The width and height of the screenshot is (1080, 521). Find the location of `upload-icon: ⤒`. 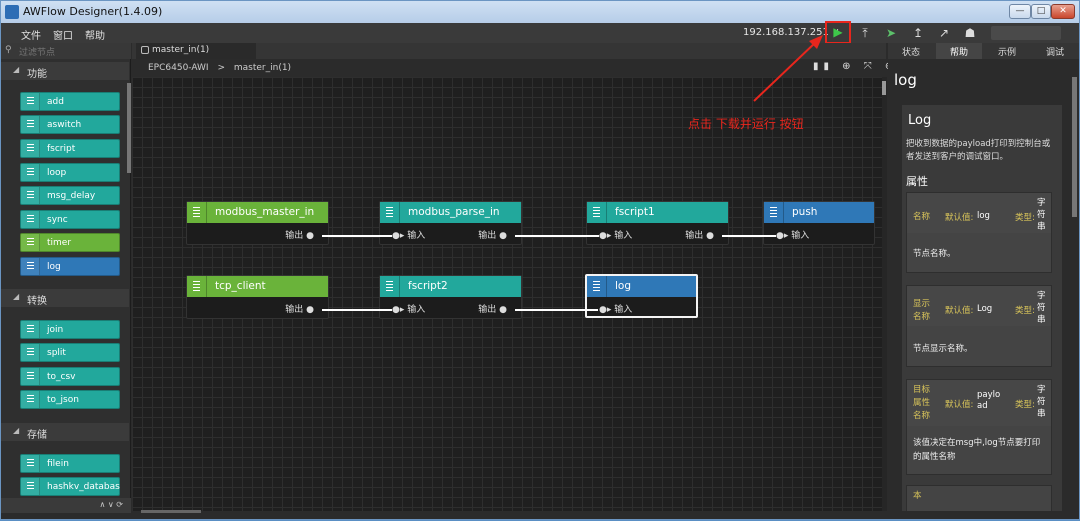

upload-icon: ⤒ is located at coordinates (865, 33).